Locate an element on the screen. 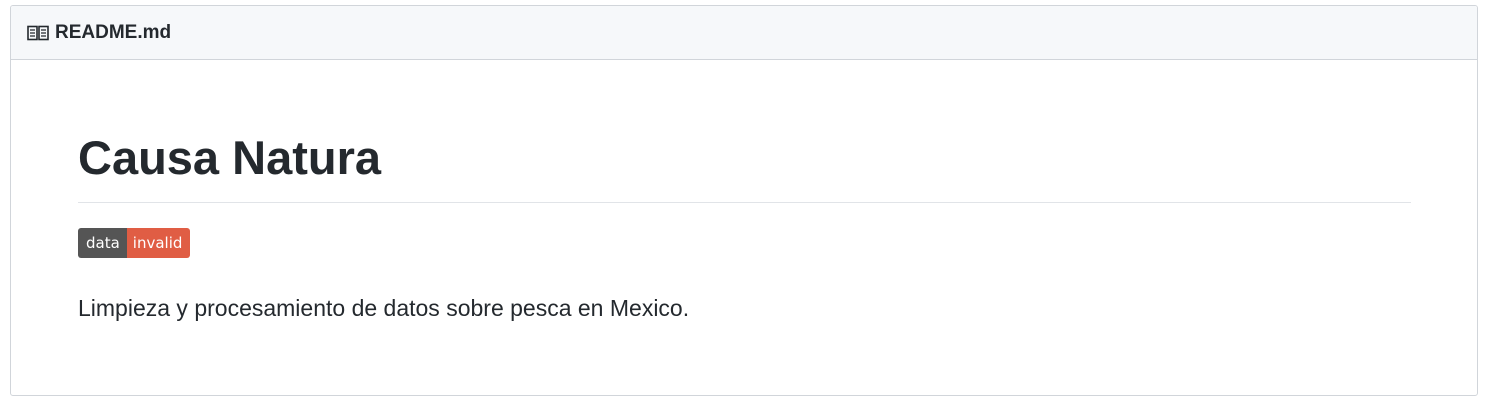 The width and height of the screenshot is (1487, 403). badge-label: data is located at coordinates (102, 243).